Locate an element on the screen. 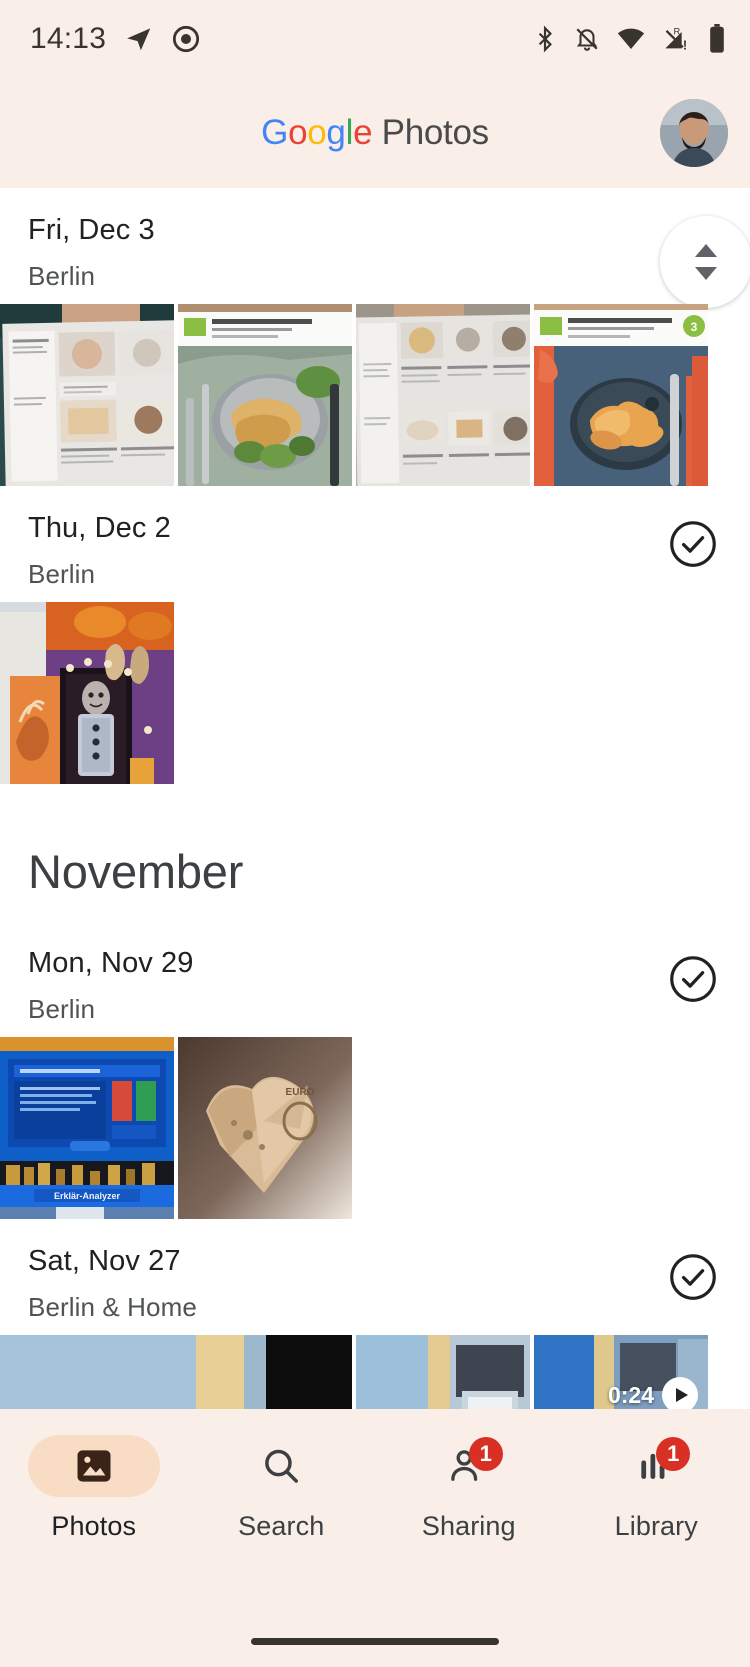 The width and height of the screenshot is (750, 1667). photo-tile: Erklär-Analyzer is located at coordinates (87, 1128).